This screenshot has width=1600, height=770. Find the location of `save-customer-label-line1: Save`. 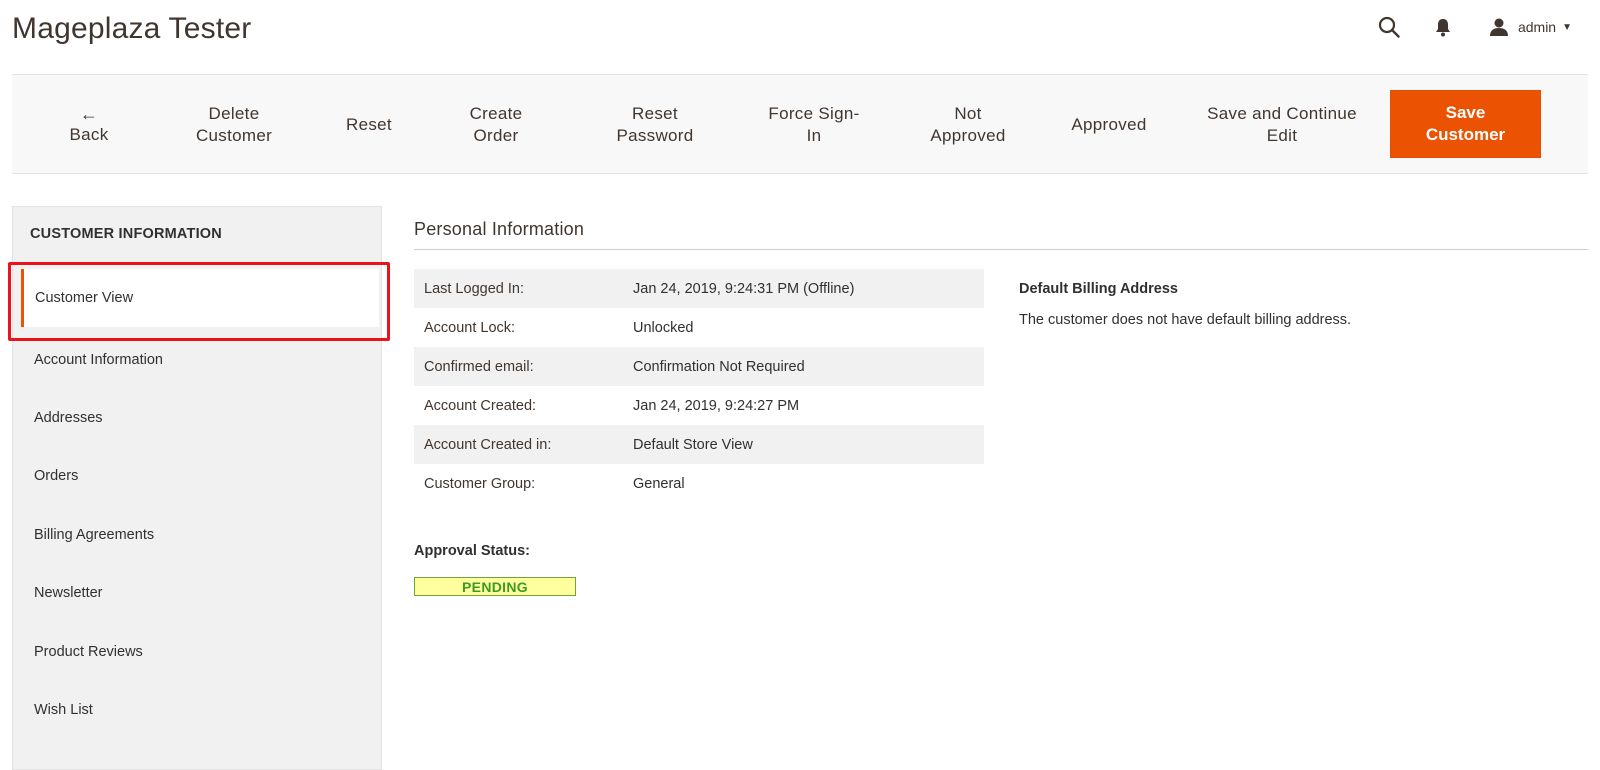

save-customer-label-line1: Save is located at coordinates (1465, 112).